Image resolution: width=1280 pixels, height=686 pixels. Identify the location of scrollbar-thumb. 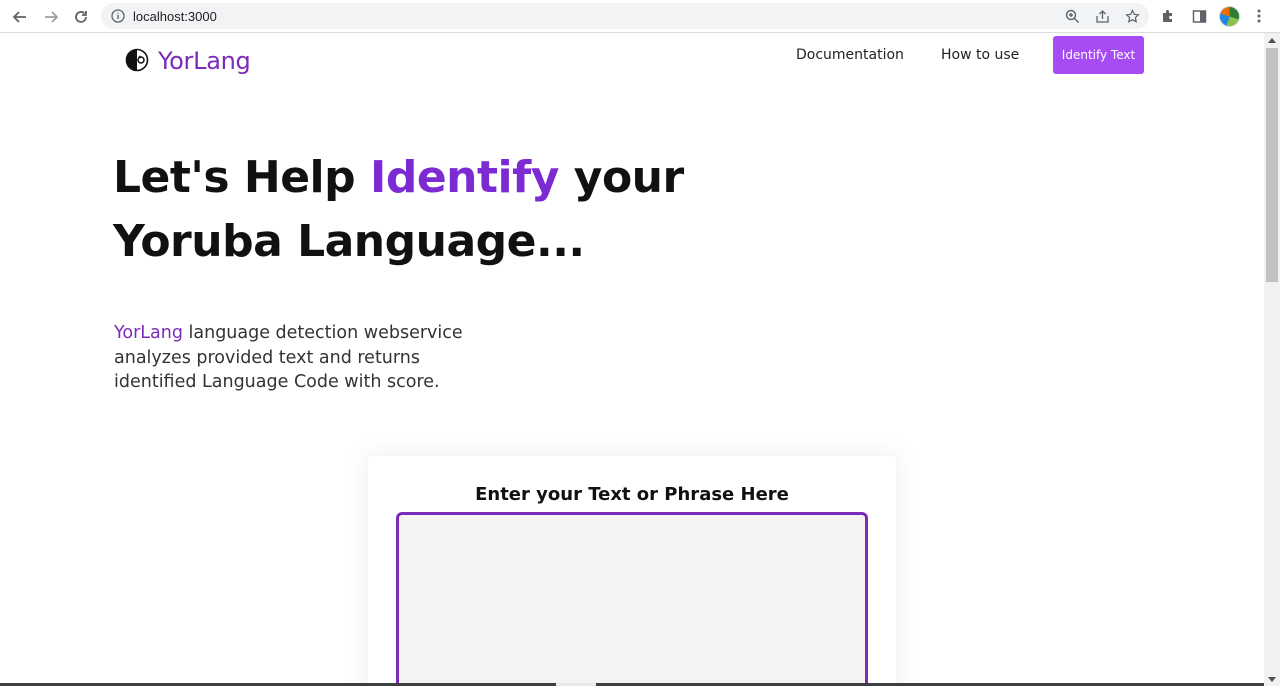
(1272, 165).